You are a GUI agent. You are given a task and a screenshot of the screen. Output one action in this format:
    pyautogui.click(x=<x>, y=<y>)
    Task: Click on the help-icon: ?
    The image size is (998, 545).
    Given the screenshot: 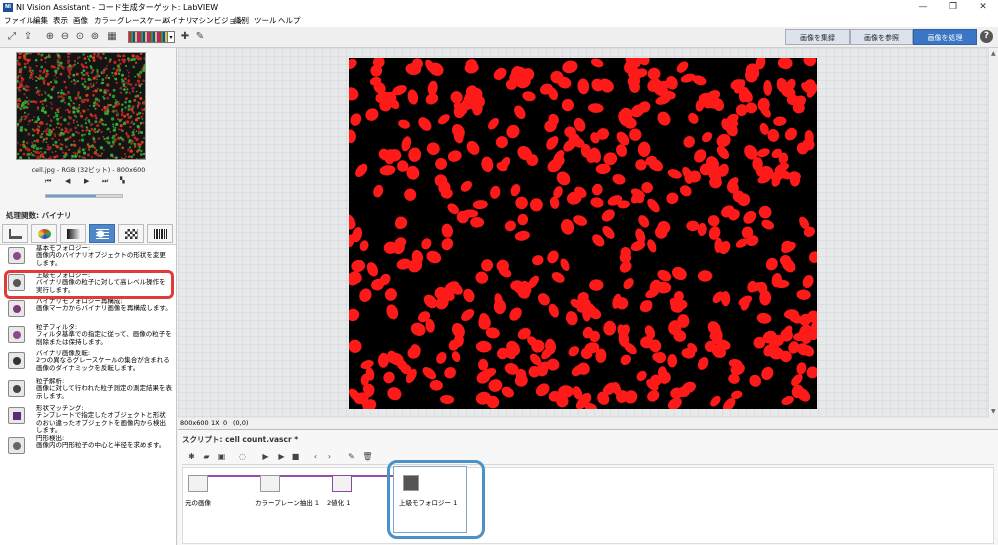 What is the action you would take?
    pyautogui.click(x=986, y=36)
    